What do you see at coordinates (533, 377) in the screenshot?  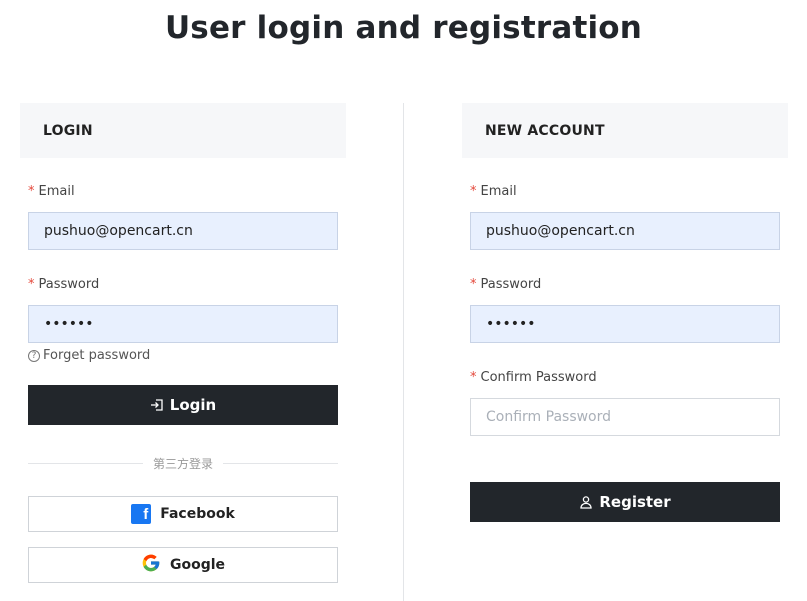 I see `confirm-password-label: * Confirm Password` at bounding box center [533, 377].